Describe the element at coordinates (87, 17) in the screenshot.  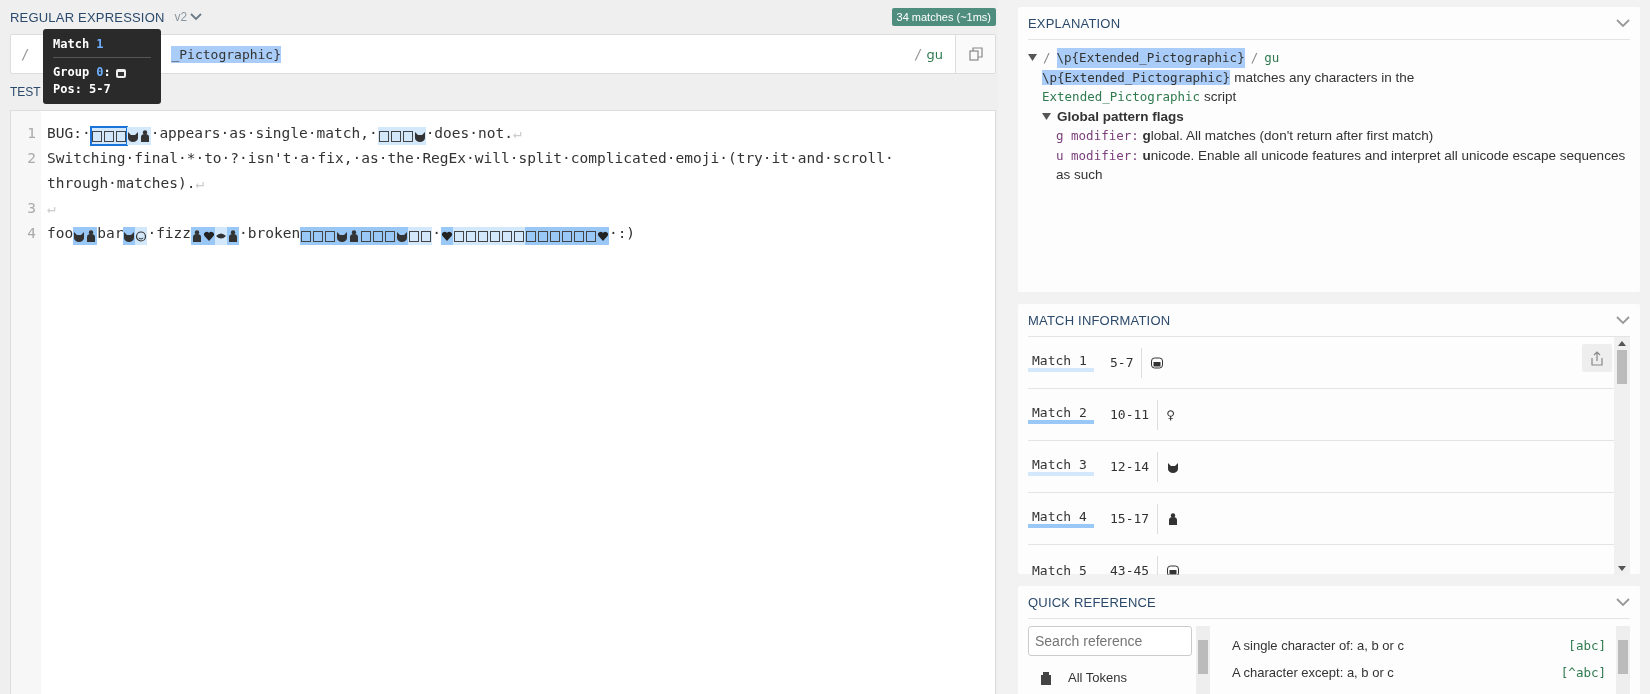
I see `section-title: REGULAR EXPRESSION` at that location.